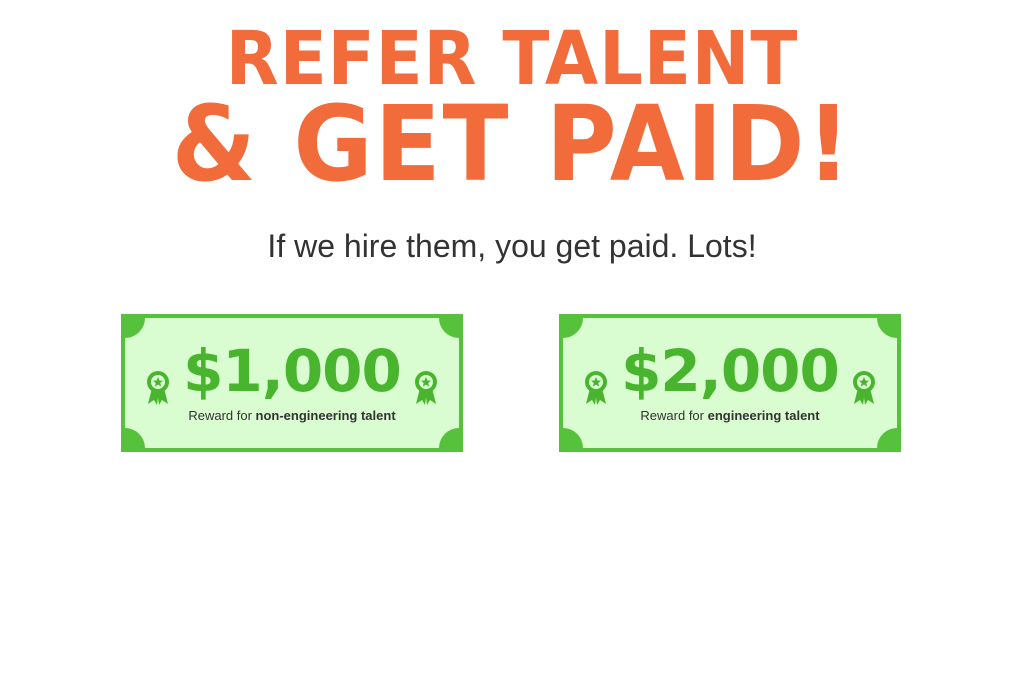  Describe the element at coordinates (325, 415) in the screenshot. I see `reward-caption-category: non-engineering talent` at that location.